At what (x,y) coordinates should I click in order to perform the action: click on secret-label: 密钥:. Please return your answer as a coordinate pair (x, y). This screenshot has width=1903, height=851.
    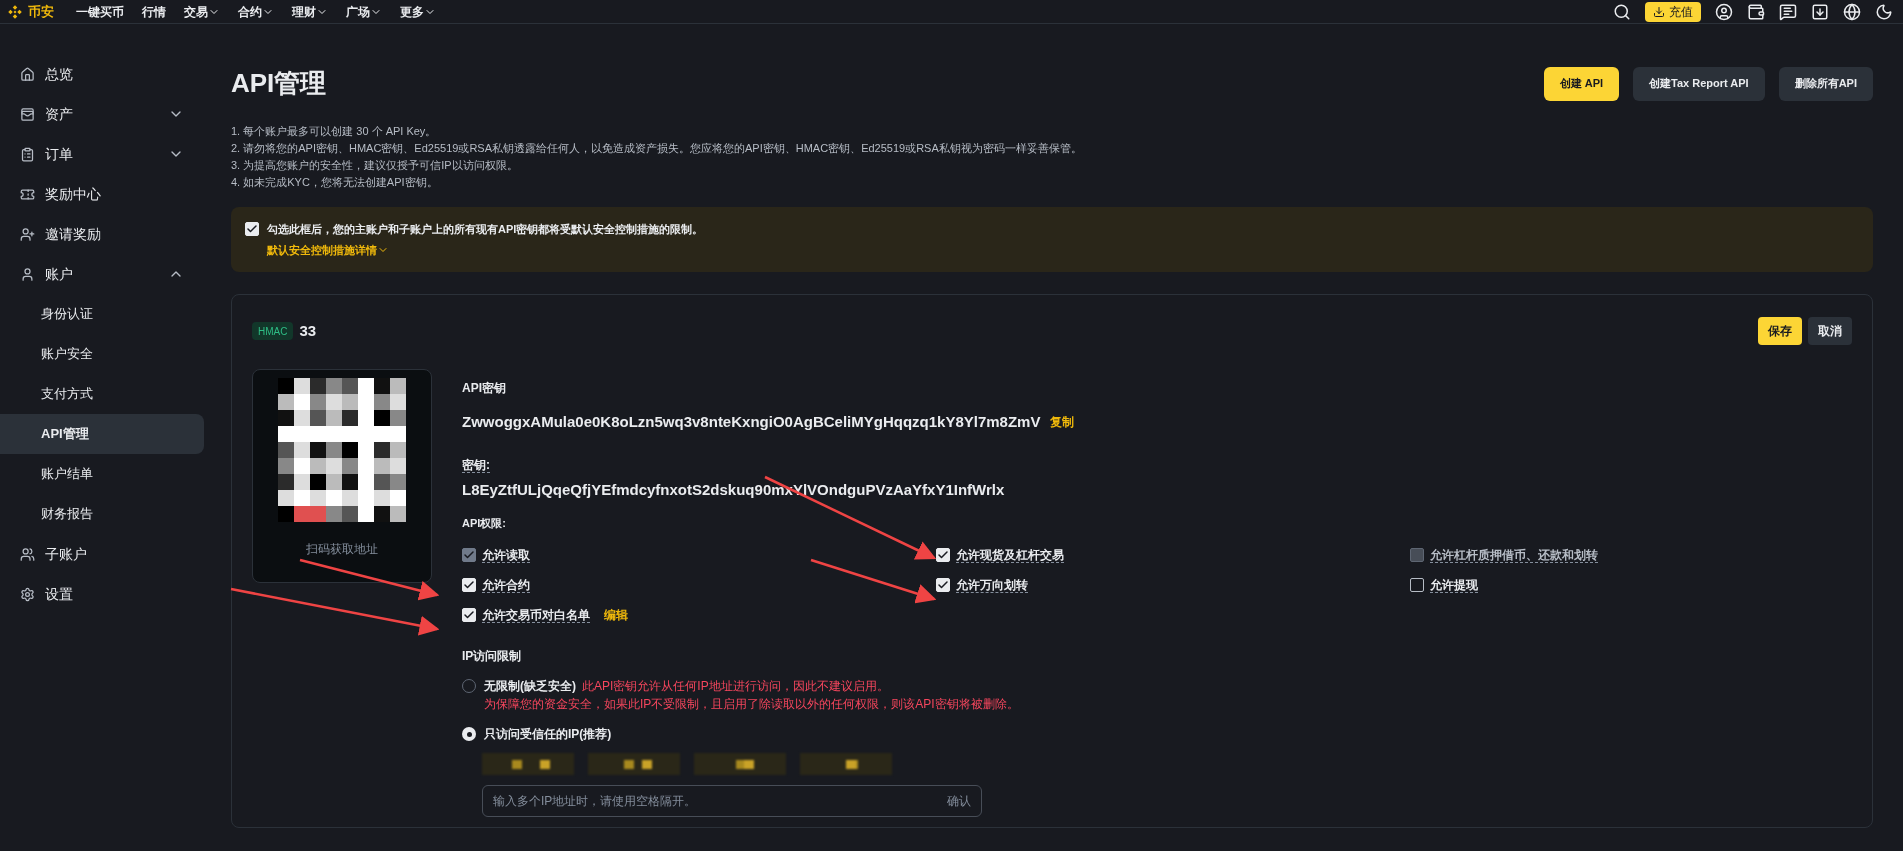
    Looking at the image, I should click on (476, 465).